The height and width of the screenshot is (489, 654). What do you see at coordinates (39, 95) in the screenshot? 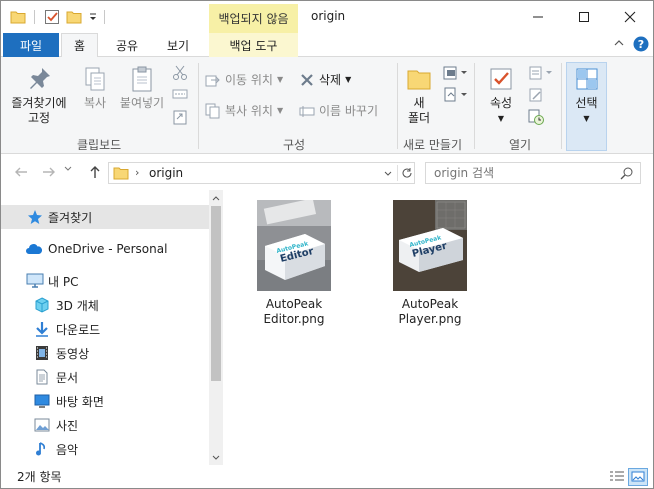
I see `pin-to-quick-access-button: 즐겨찾기에 고정` at bounding box center [39, 95].